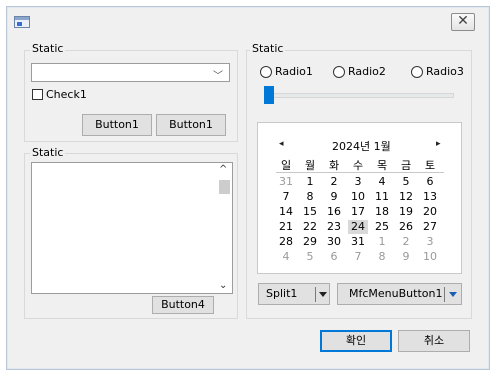 The width and height of the screenshot is (496, 377). Describe the element at coordinates (269, 95) in the screenshot. I see `slider-thumb` at that location.